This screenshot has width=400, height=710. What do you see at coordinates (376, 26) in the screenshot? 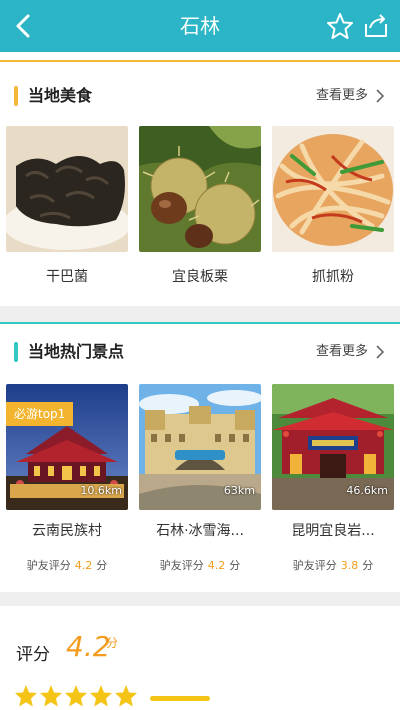
I see `share-icon` at bounding box center [376, 26].